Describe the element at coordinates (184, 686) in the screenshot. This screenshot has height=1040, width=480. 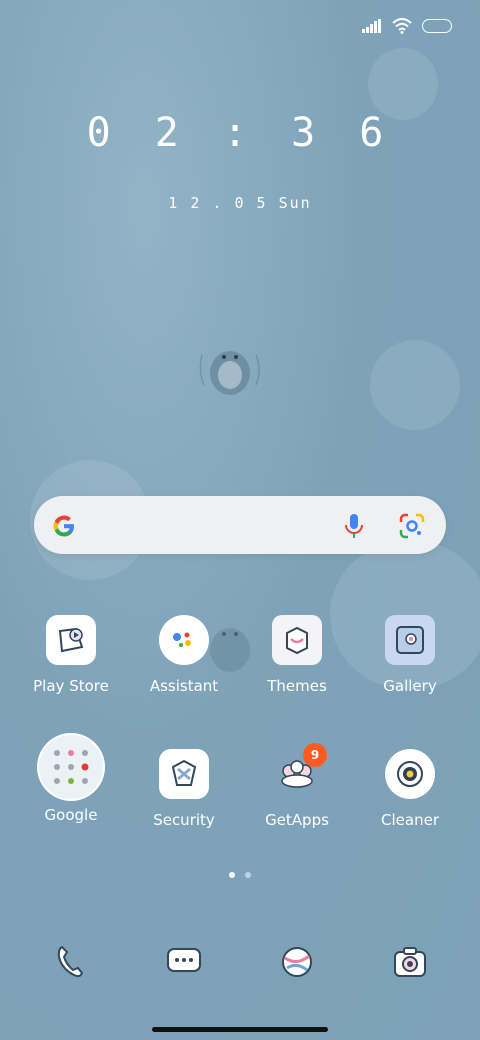
I see `app-label: Assistant` at that location.